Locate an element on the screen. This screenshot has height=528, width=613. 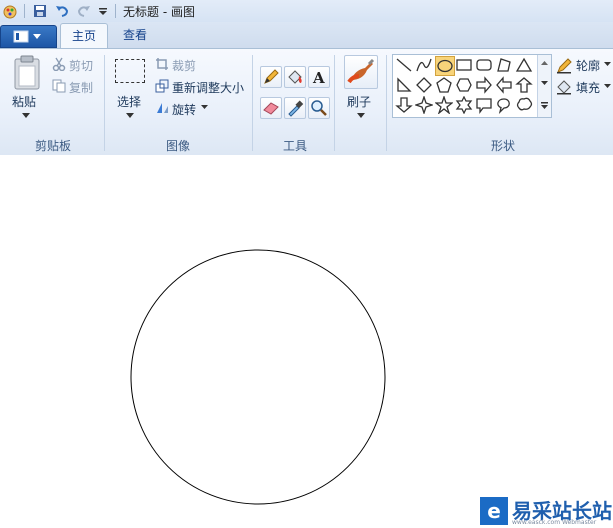
right-arrow-shape-icon is located at coordinates (484, 85).